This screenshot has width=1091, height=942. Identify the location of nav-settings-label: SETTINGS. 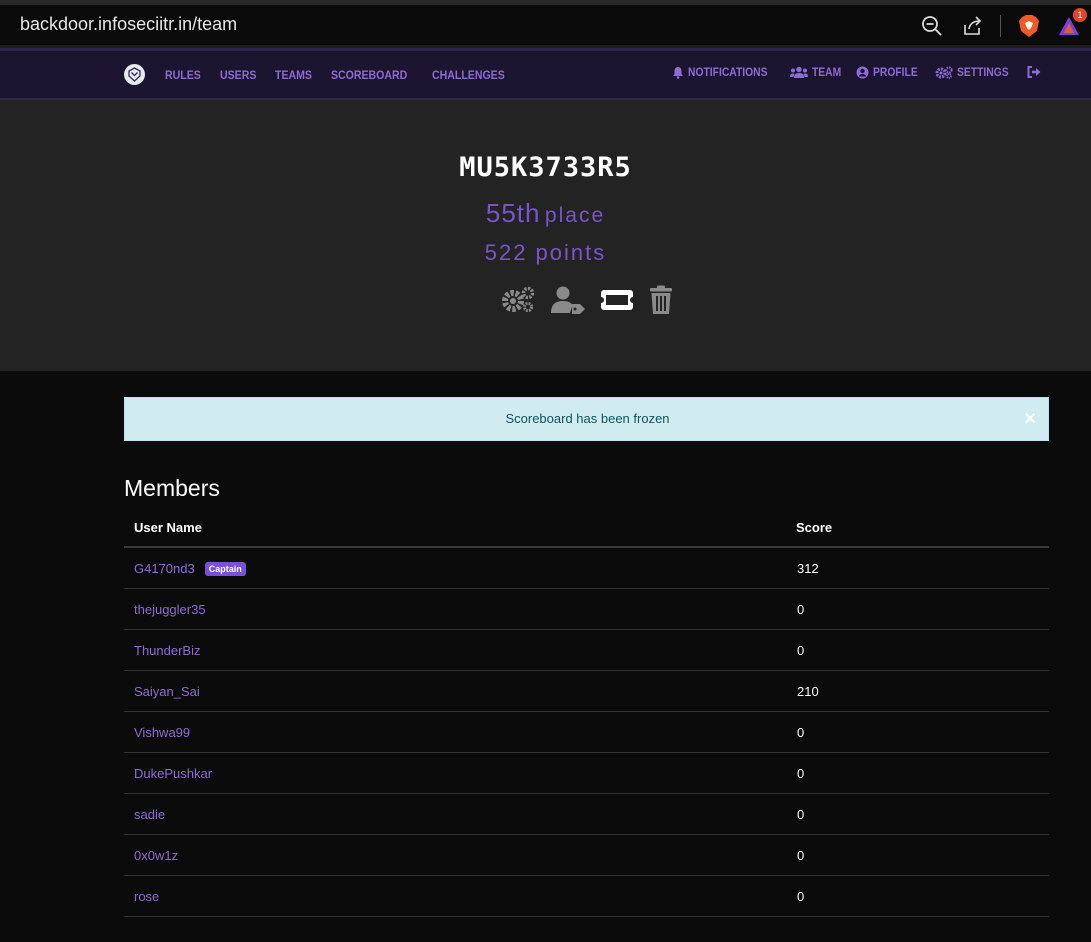
(982, 72).